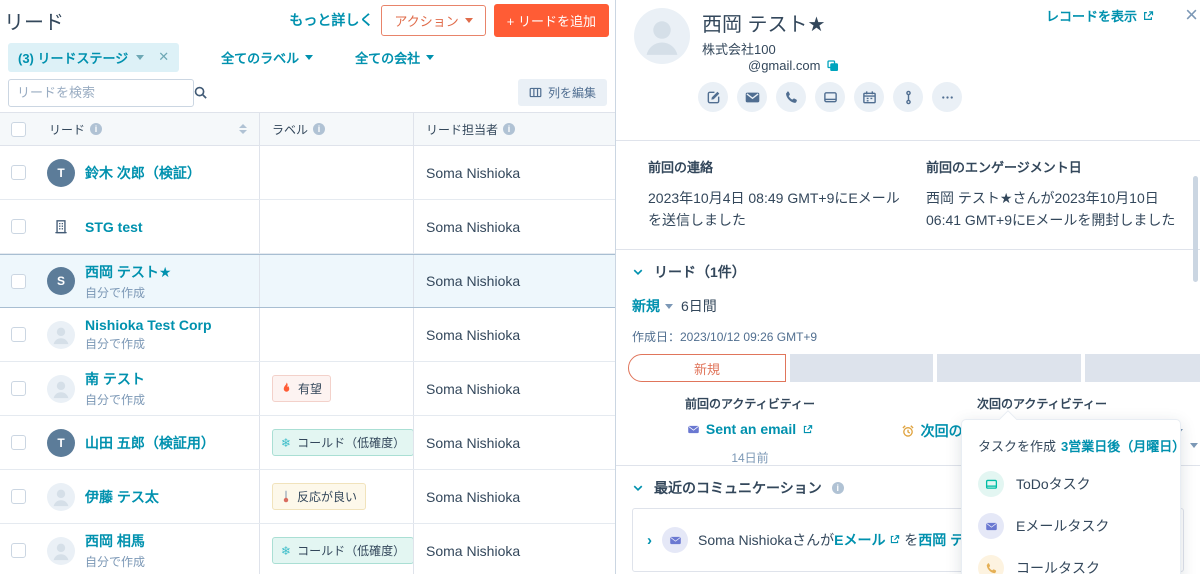 This screenshot has height=574, width=1200. I want to click on table-row-selected: S 西岡 テスト★ 自分で作成 Soma Nishioka, so click(307, 281).